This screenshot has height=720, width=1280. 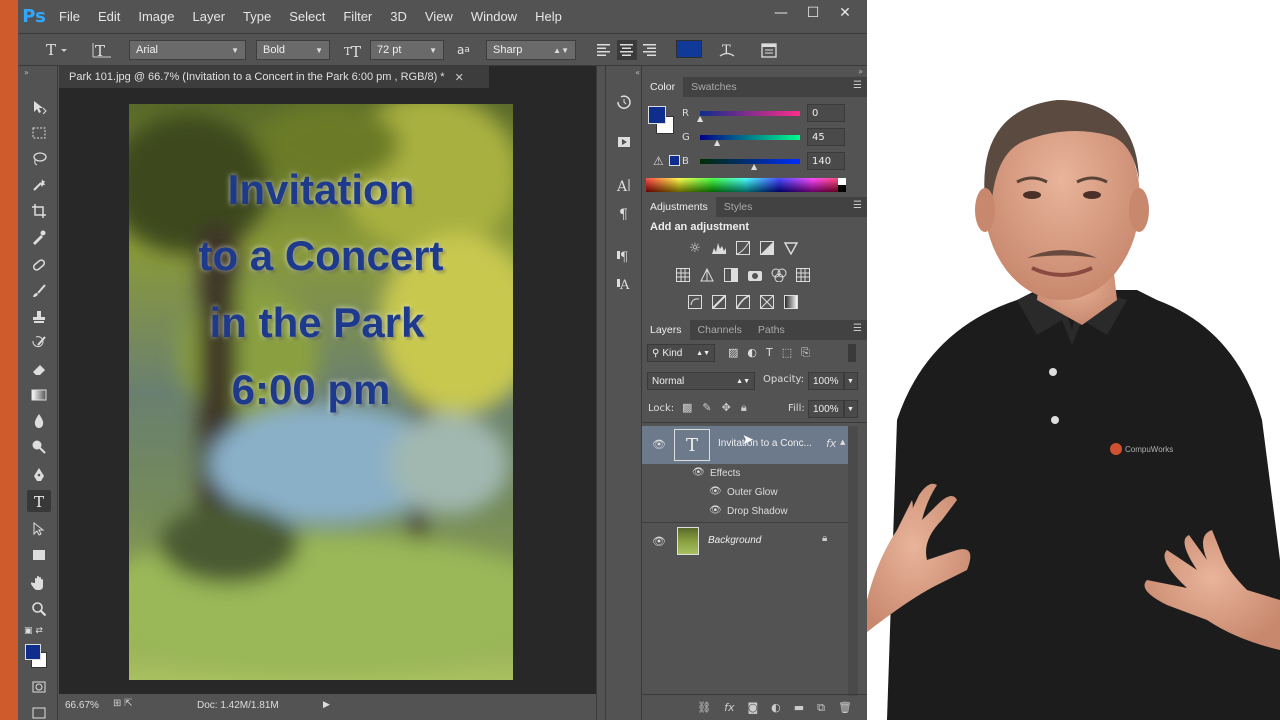 What do you see at coordinates (842, 442) in the screenshot?
I see `expand-effects-icon: ▲` at bounding box center [842, 442].